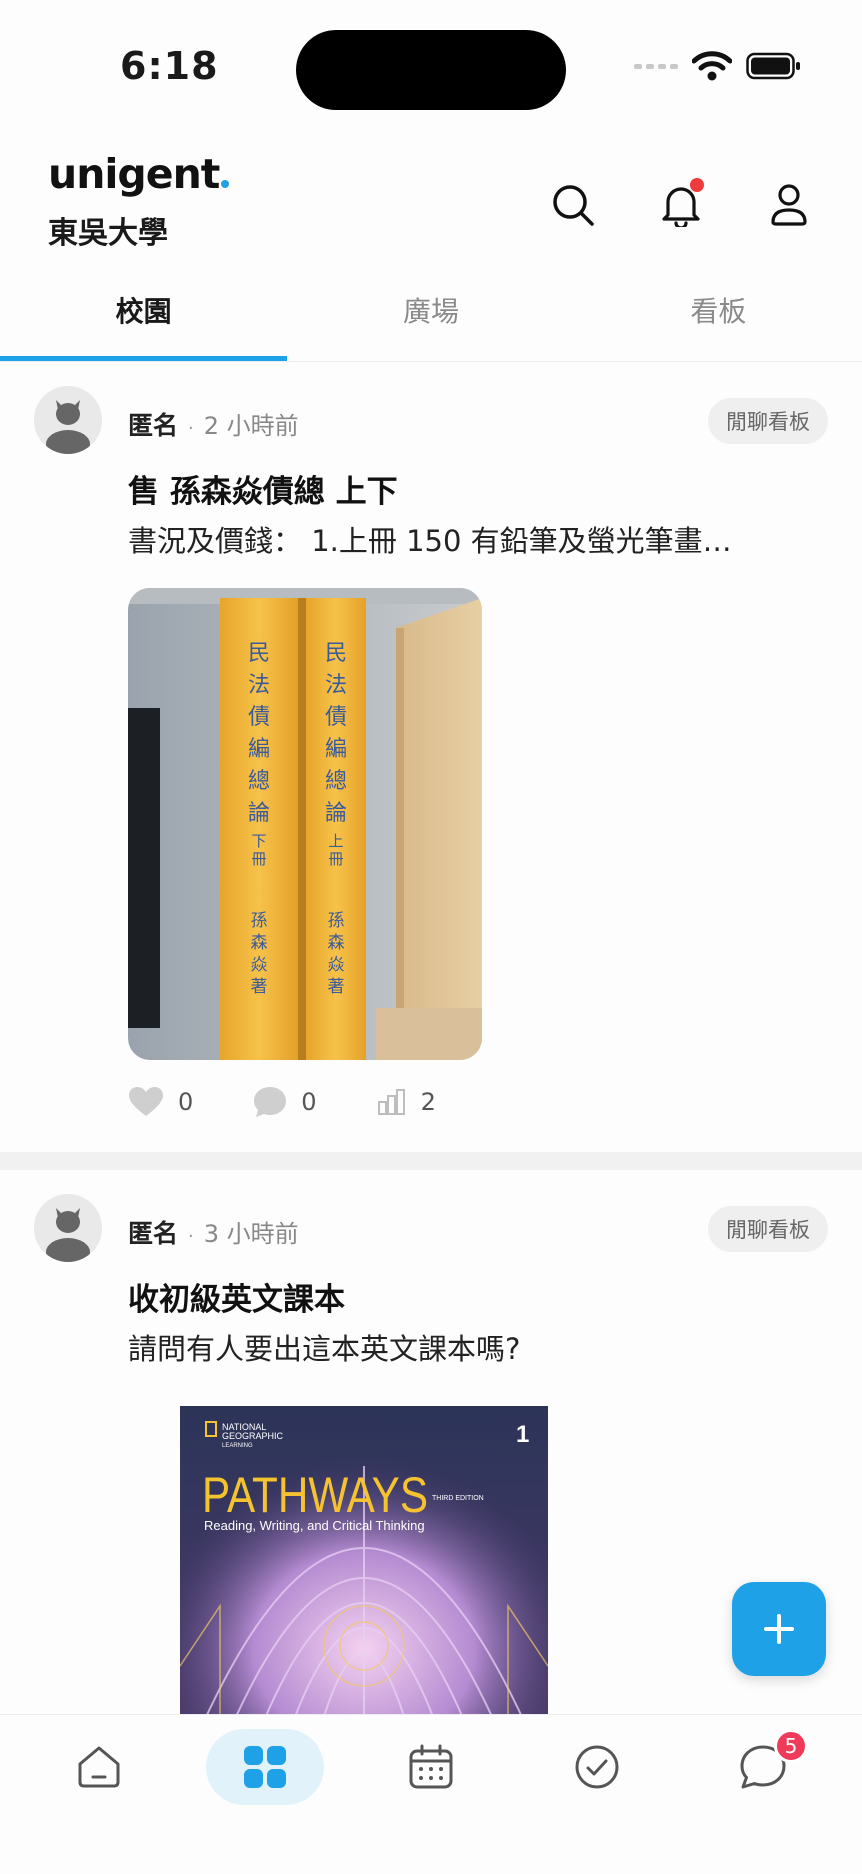 Image resolution: width=862 pixels, height=1874 pixels. I want to click on dynamic-island, so click(431, 70).